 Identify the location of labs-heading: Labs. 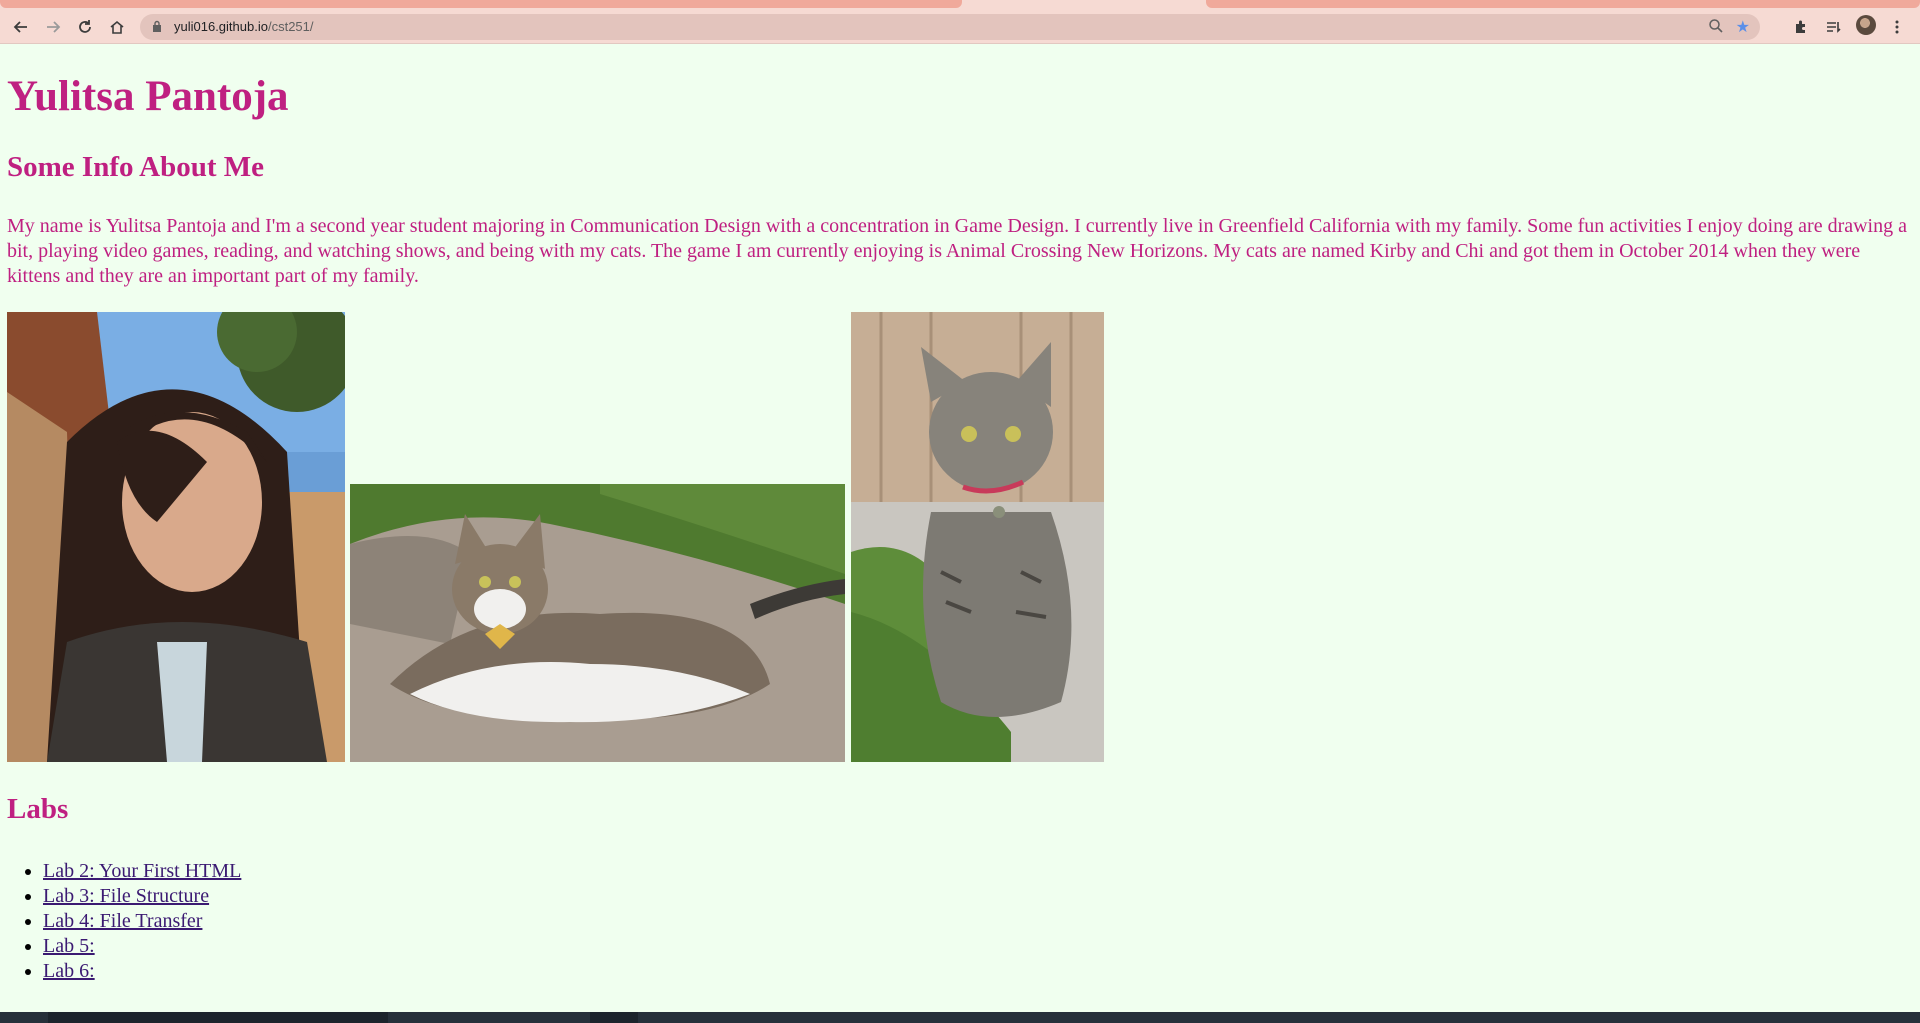
(38, 809).